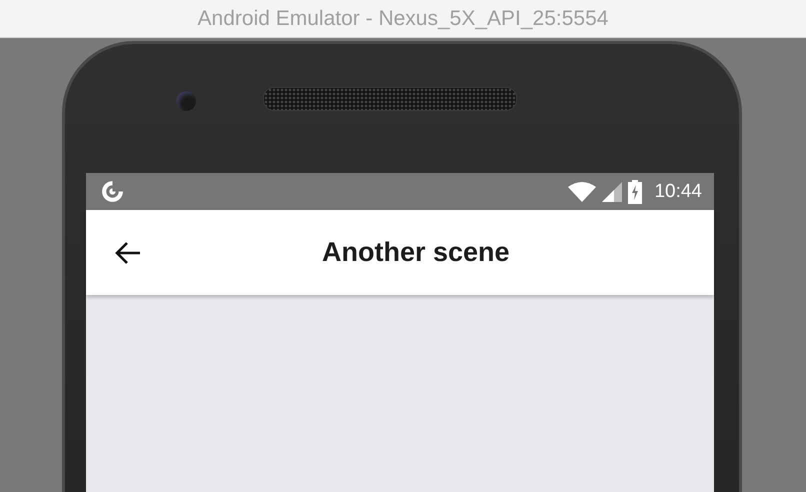  Describe the element at coordinates (582, 192) in the screenshot. I see `wifi-icon` at that location.